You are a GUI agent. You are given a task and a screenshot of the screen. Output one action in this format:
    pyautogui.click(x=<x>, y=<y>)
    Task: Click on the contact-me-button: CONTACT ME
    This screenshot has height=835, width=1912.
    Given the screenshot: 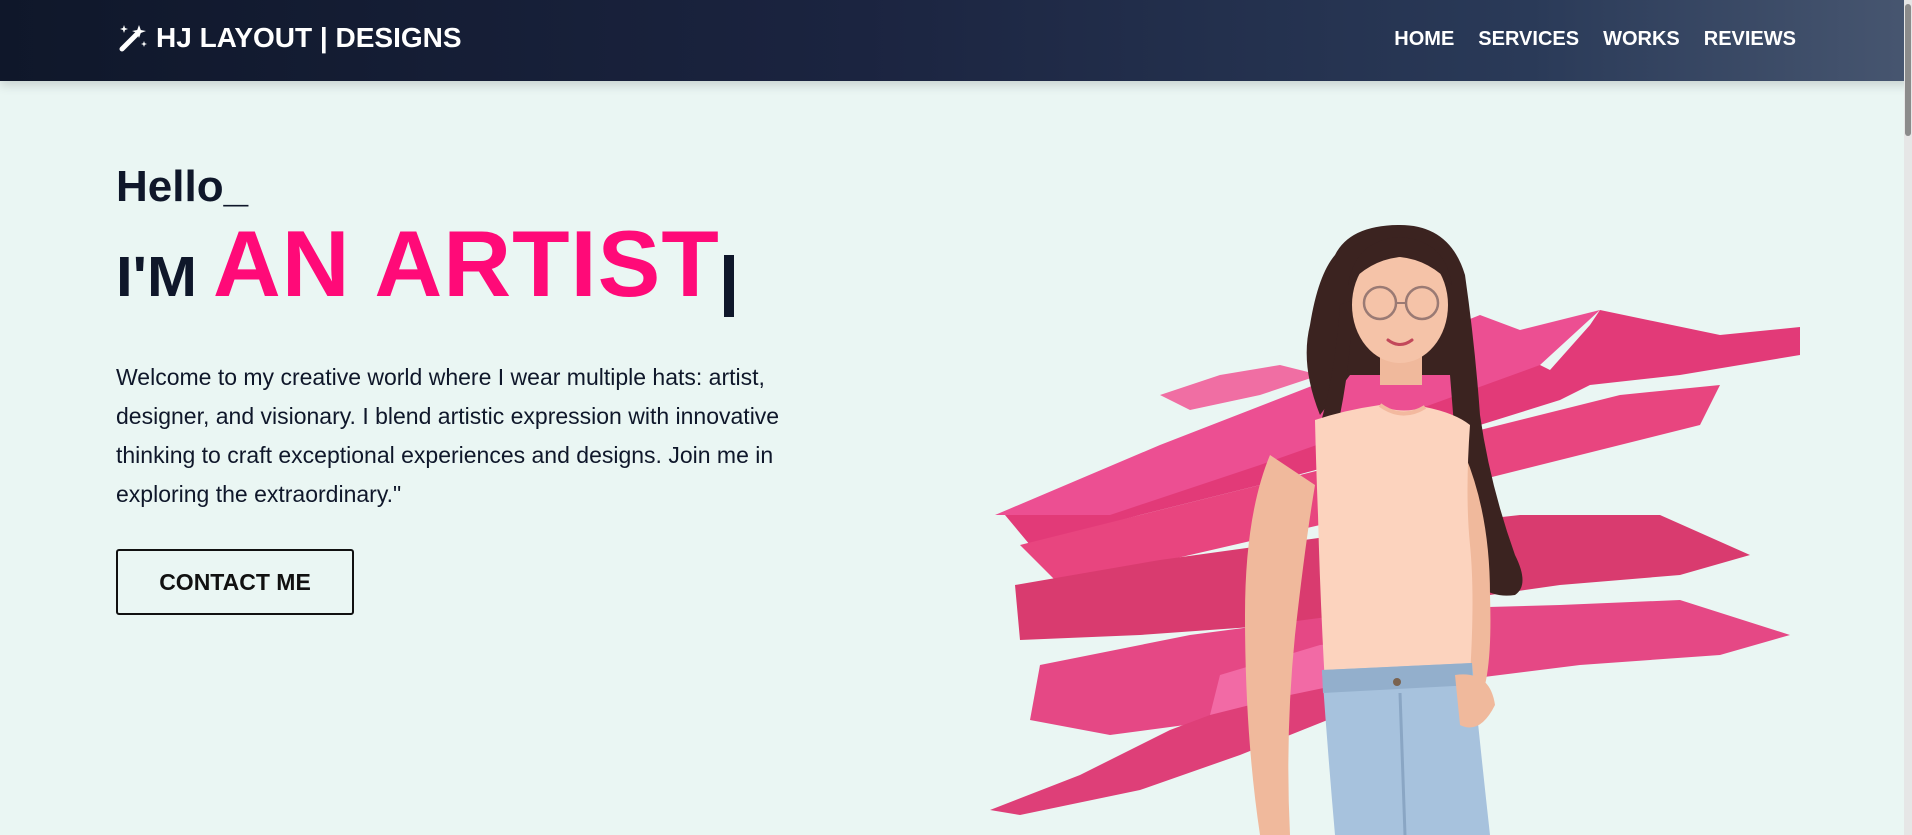 What is the action you would take?
    pyautogui.click(x=235, y=582)
    